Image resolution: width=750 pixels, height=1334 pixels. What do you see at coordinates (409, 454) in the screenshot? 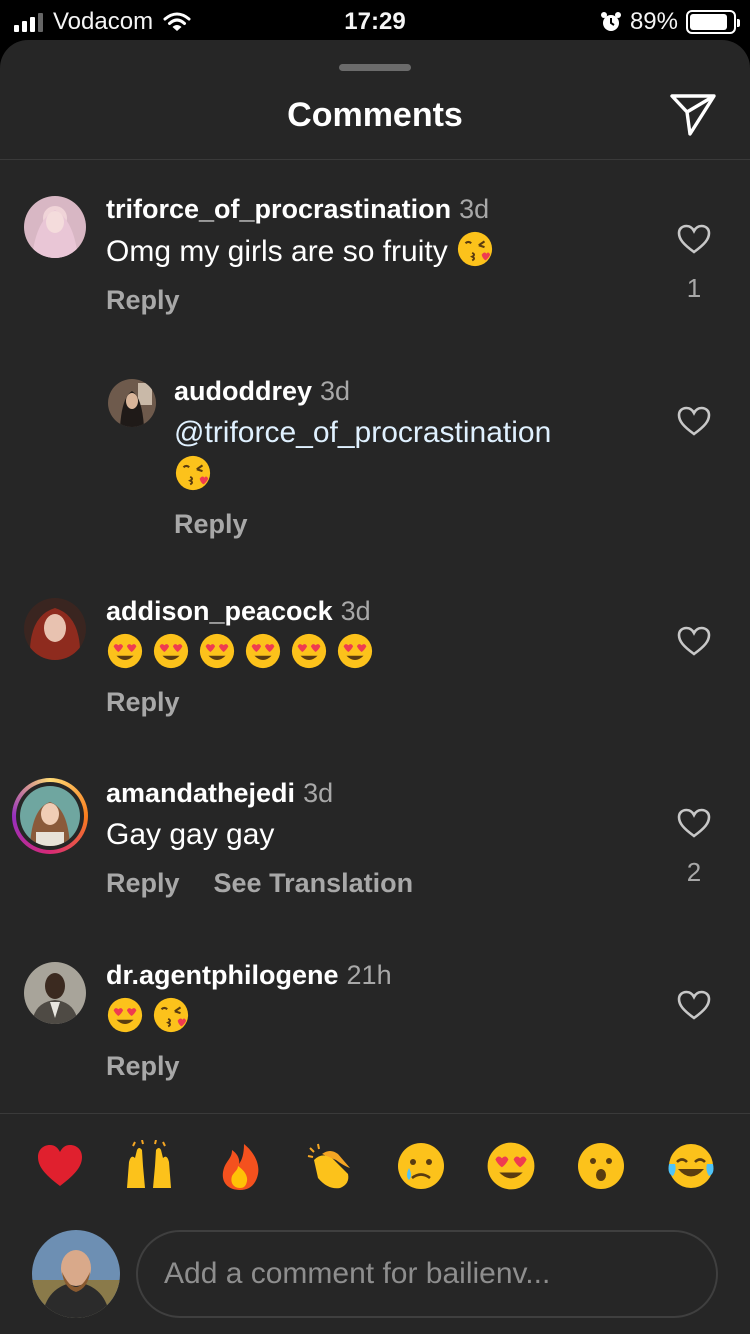
I see `comment-text: @triforce_of_procrastination` at bounding box center [409, 454].